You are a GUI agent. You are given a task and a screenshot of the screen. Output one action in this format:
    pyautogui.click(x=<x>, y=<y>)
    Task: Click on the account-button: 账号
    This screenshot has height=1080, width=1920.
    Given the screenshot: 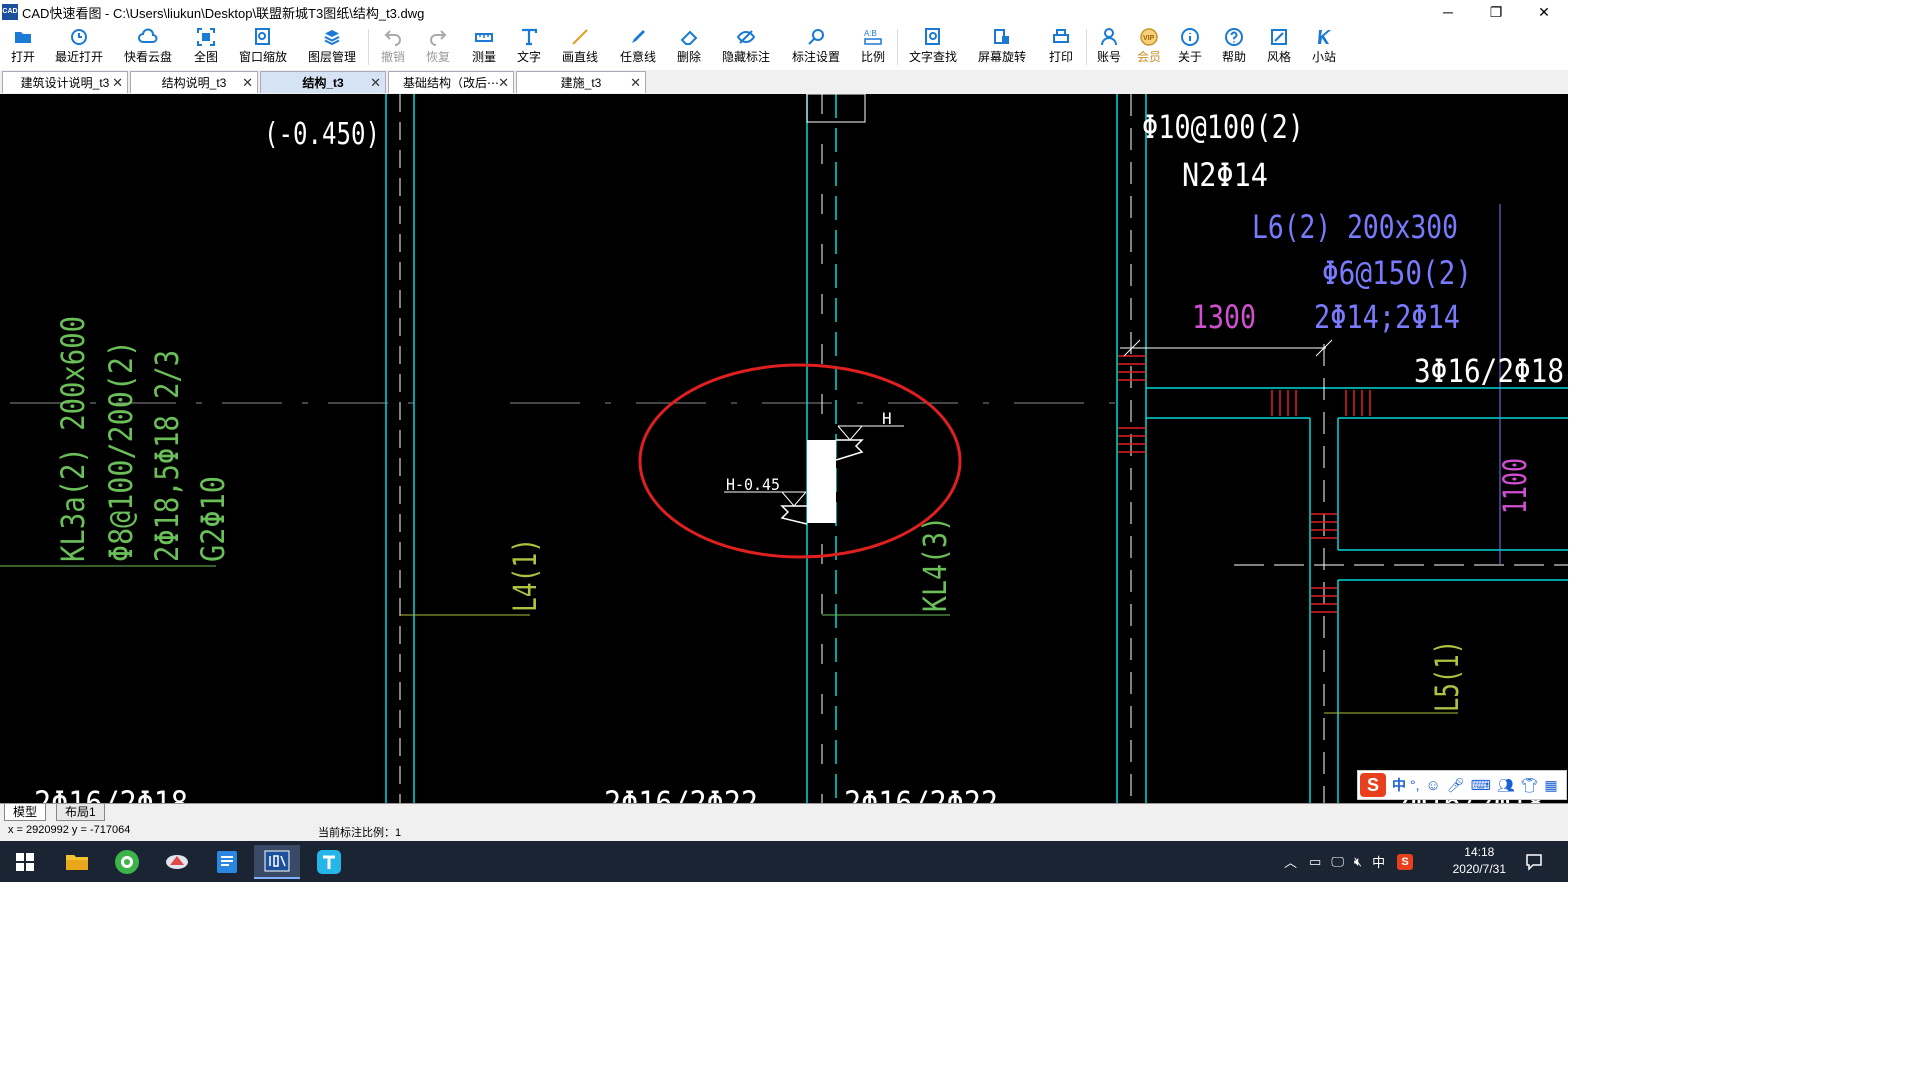 What is the action you would take?
    pyautogui.click(x=1109, y=45)
    